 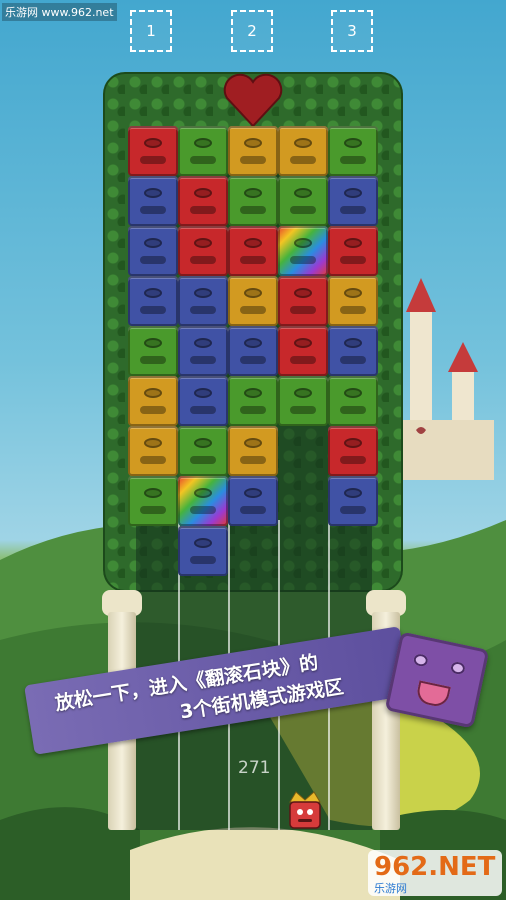 What do you see at coordinates (305, 811) in the screenshot?
I see `king-icon` at bounding box center [305, 811].